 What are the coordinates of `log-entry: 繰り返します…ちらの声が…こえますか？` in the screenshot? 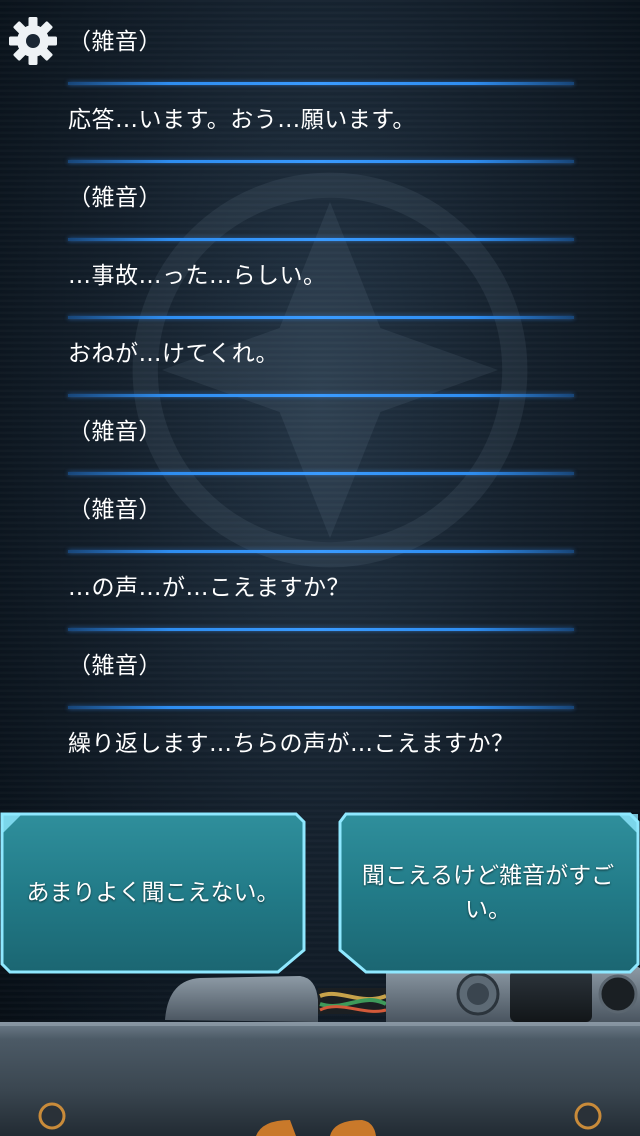 It's located at (323, 741).